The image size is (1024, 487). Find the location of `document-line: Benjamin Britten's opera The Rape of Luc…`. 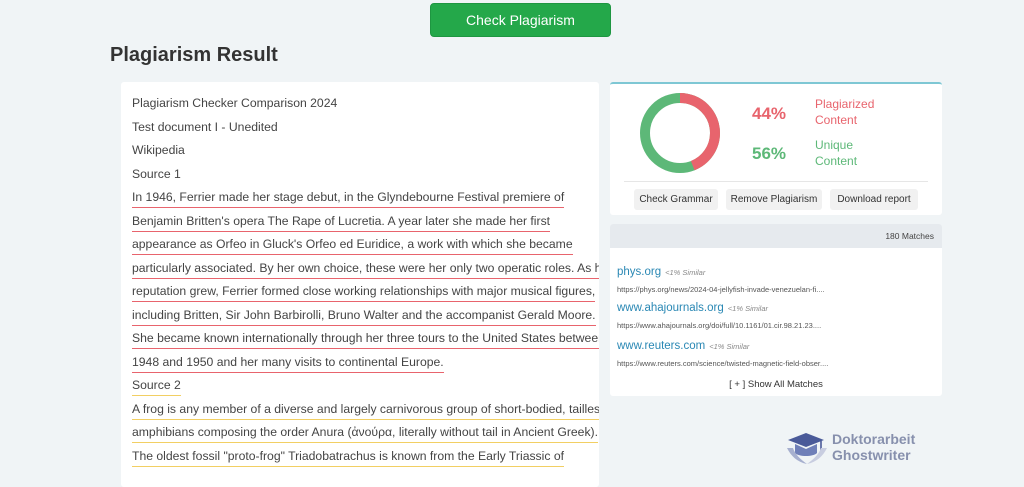

document-line: Benjamin Britten's opera The Rape of Luc… is located at coordinates (360, 222).